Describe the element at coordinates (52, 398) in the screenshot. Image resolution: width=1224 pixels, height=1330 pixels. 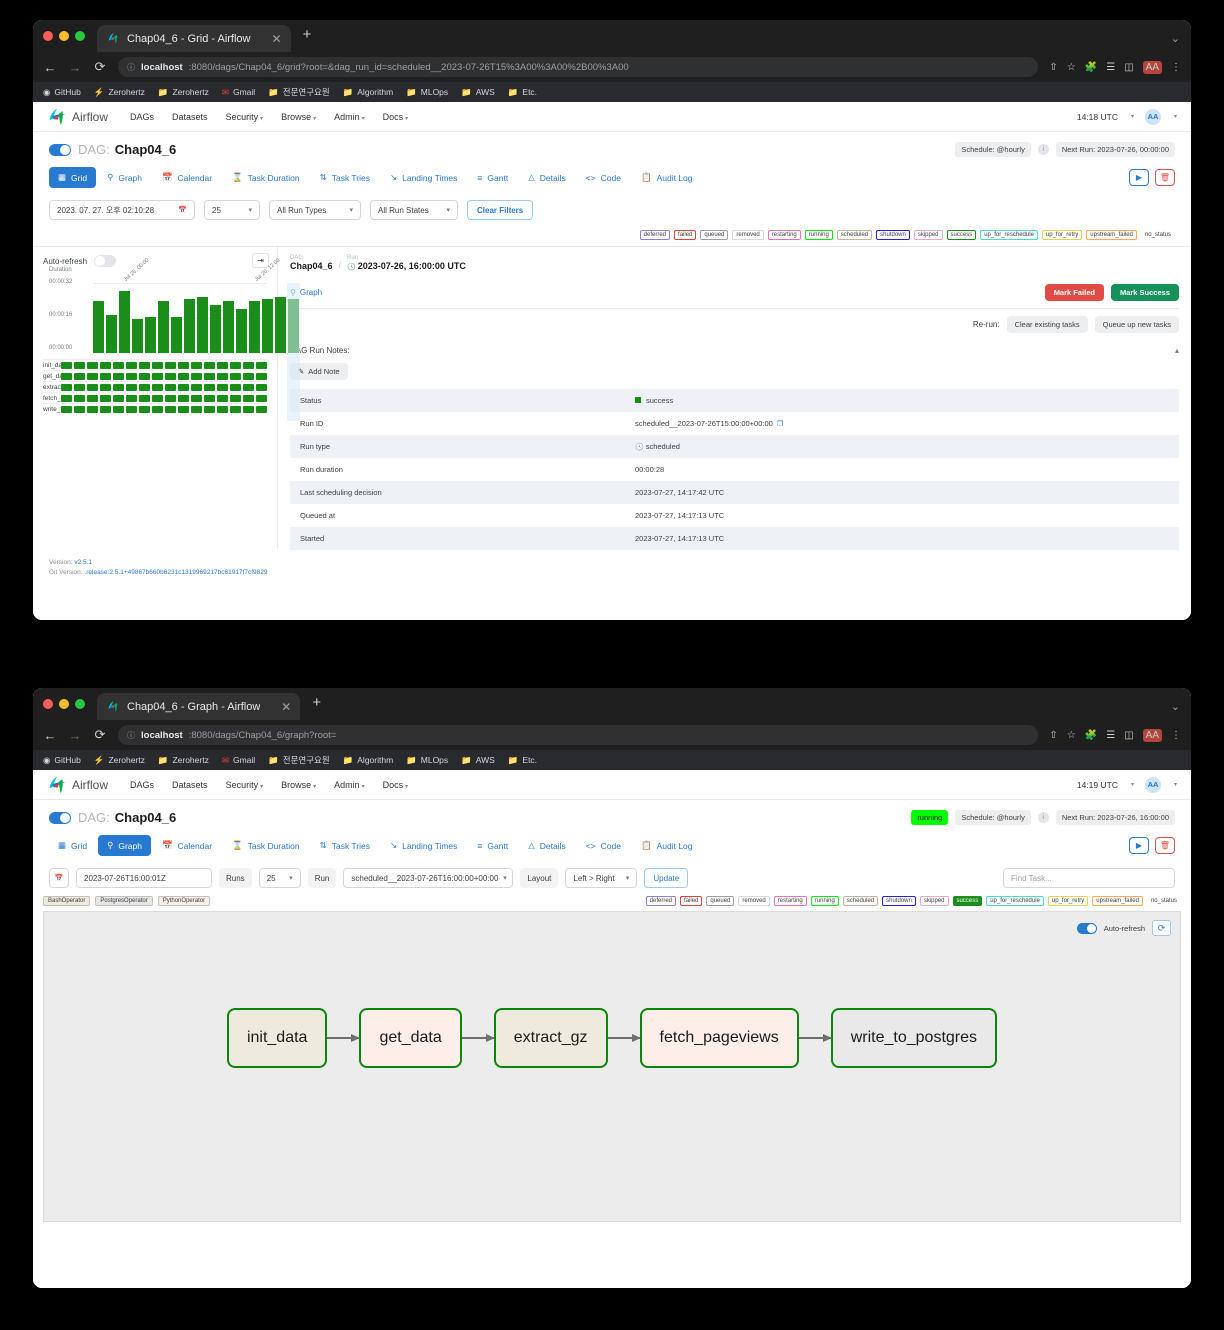
I see `task-name-label: fetch_pageviews` at that location.